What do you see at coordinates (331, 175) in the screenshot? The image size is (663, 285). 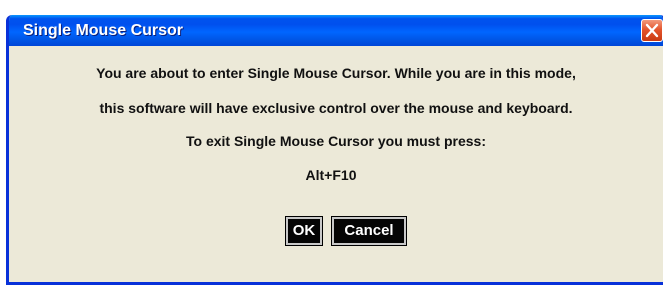 I see `shortcut-text: Alt+F10` at bounding box center [331, 175].